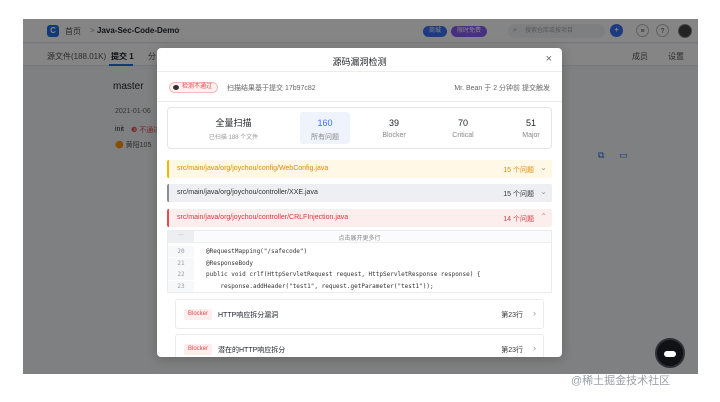  What do you see at coordinates (257, 251) in the screenshot?
I see `line-source: @RequestMapping("/safecode")` at bounding box center [257, 251].